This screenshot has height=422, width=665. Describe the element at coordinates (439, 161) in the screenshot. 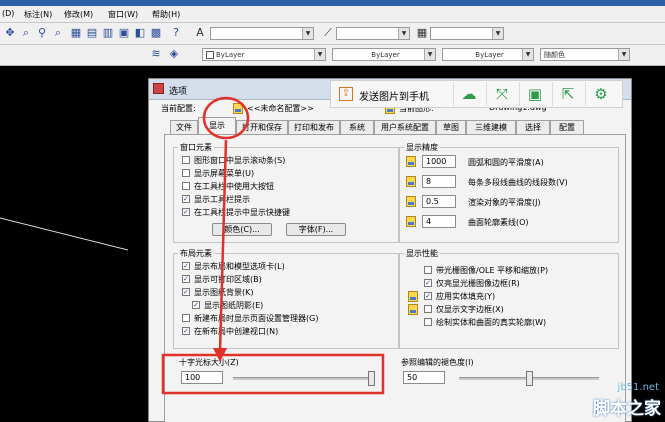

I see `arc-smoothness-input: 1000` at that location.